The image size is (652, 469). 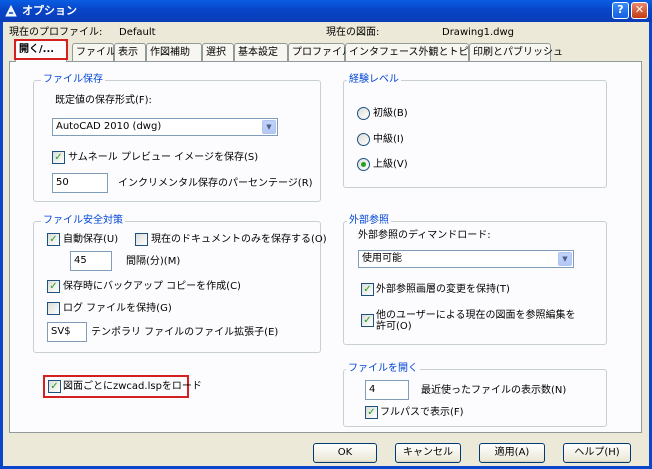 I want to click on tab-drafting: 作図補助, so click(x=174, y=52).